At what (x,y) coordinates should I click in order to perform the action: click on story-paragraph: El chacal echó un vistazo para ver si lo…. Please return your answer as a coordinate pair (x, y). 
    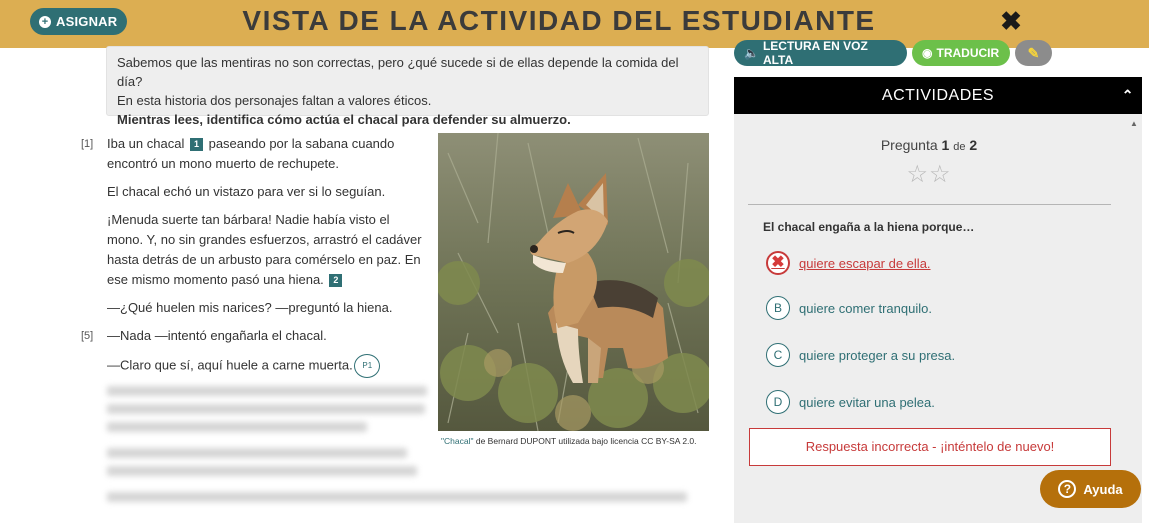
    Looking at the image, I should click on (246, 191).